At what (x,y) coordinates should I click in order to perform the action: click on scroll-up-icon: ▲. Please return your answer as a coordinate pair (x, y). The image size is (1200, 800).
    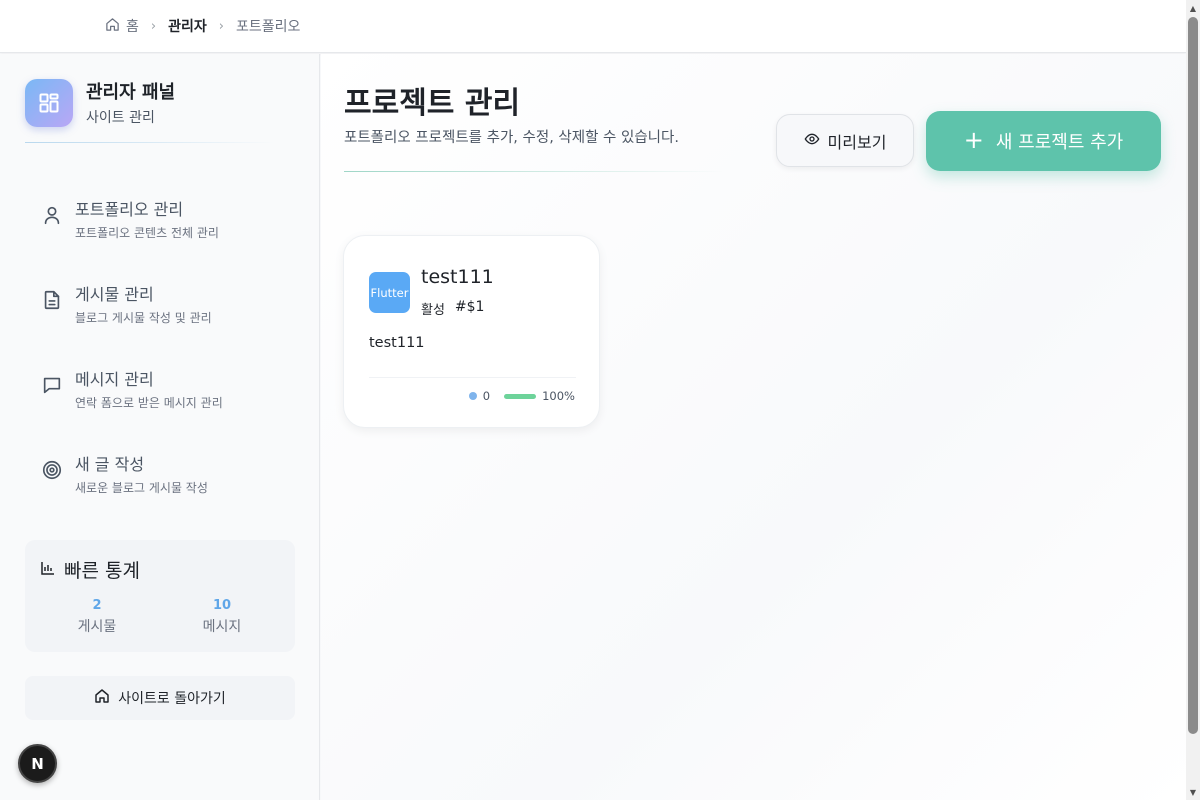
    Looking at the image, I should click on (1193, 8).